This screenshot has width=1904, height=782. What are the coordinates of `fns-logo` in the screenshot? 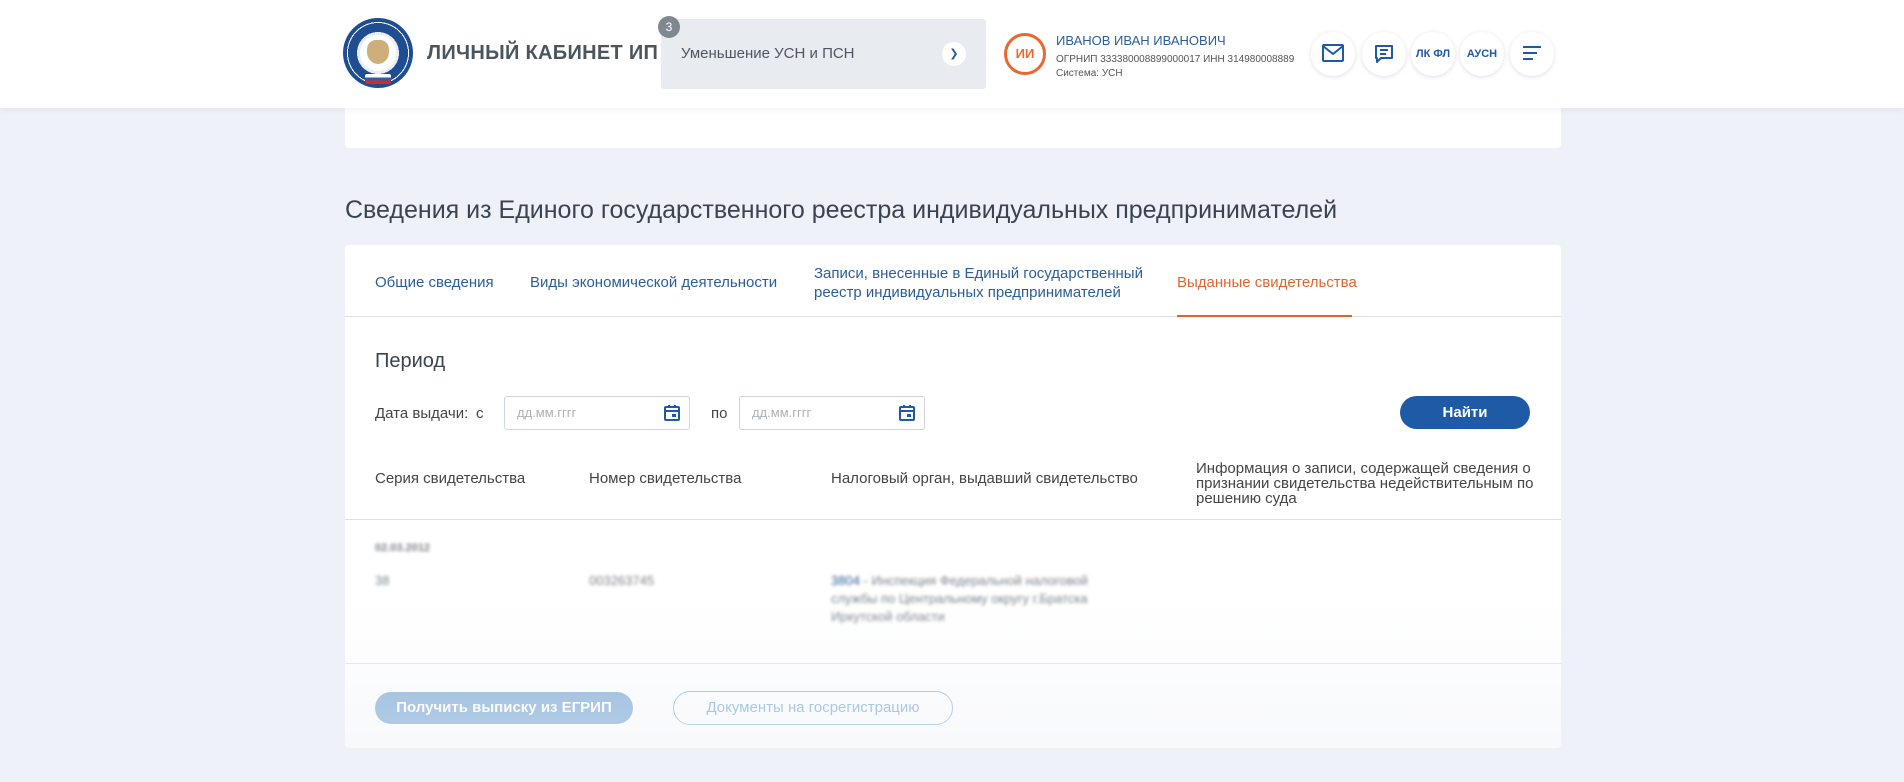 It's located at (378, 53).